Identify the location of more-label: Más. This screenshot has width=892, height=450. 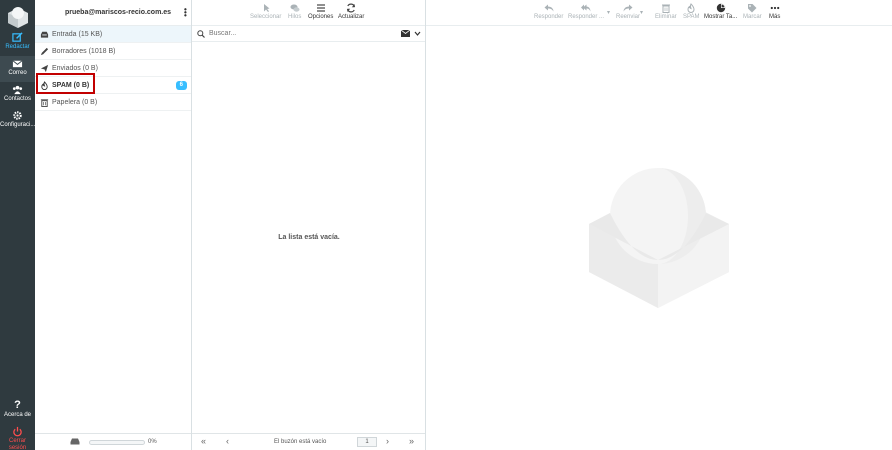
(775, 17).